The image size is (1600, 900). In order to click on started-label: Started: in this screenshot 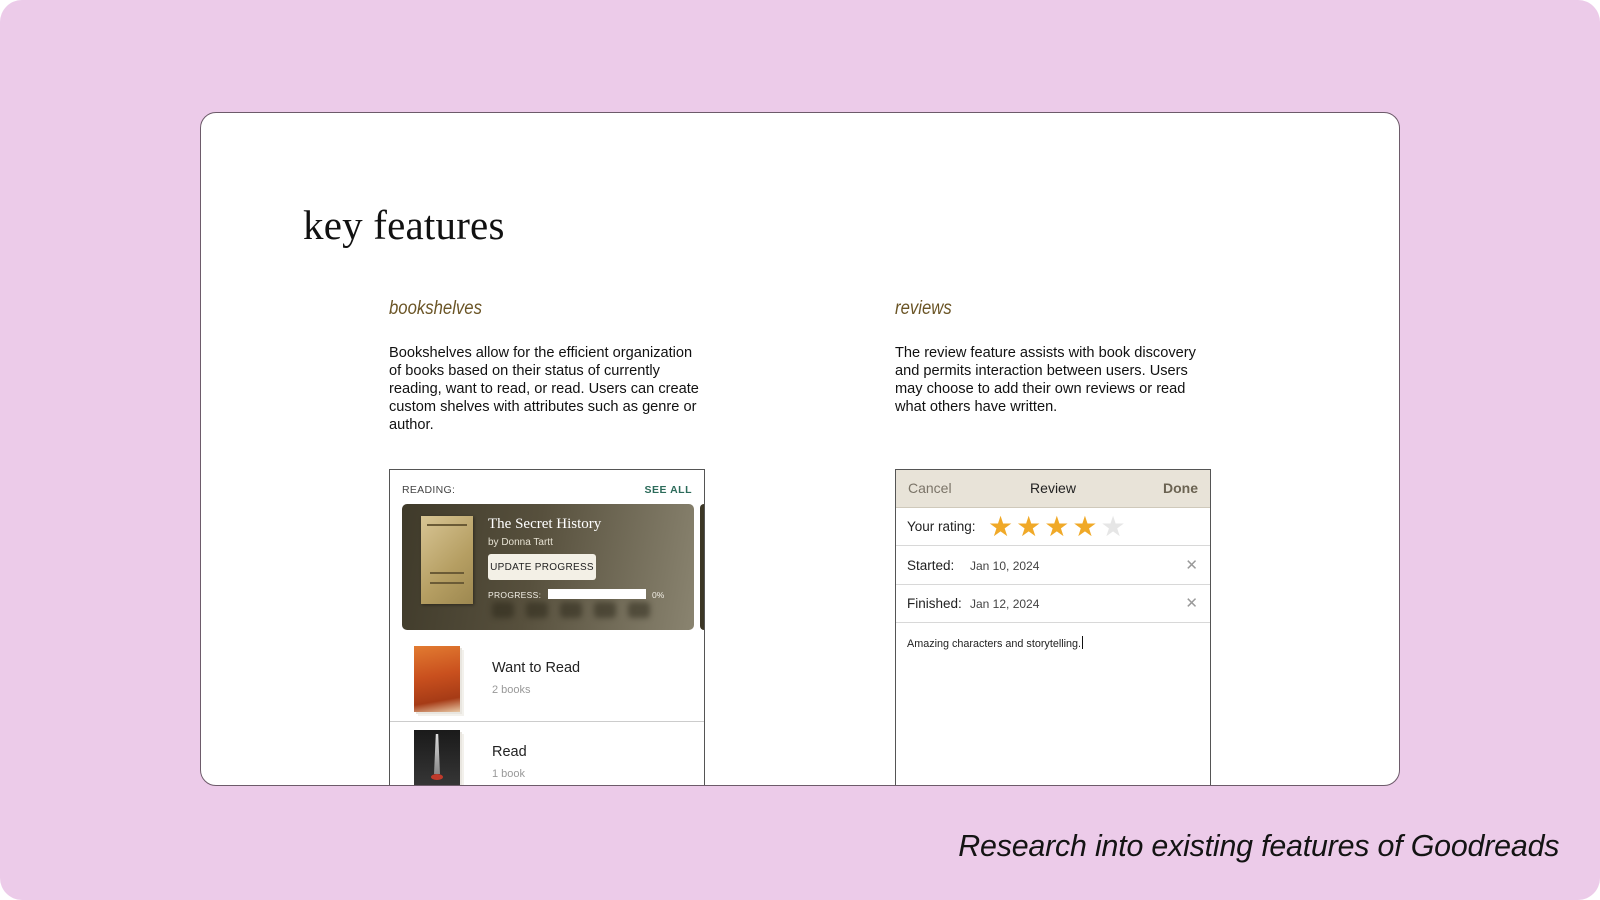, I will do `click(931, 565)`.